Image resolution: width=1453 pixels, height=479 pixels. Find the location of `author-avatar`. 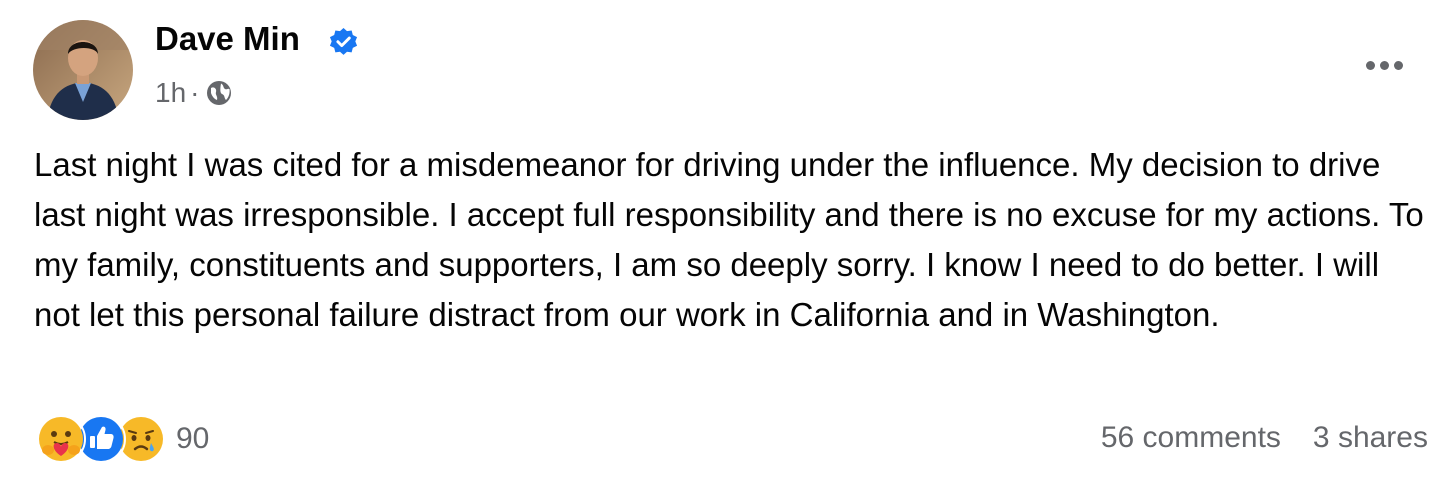

author-avatar is located at coordinates (83, 70).